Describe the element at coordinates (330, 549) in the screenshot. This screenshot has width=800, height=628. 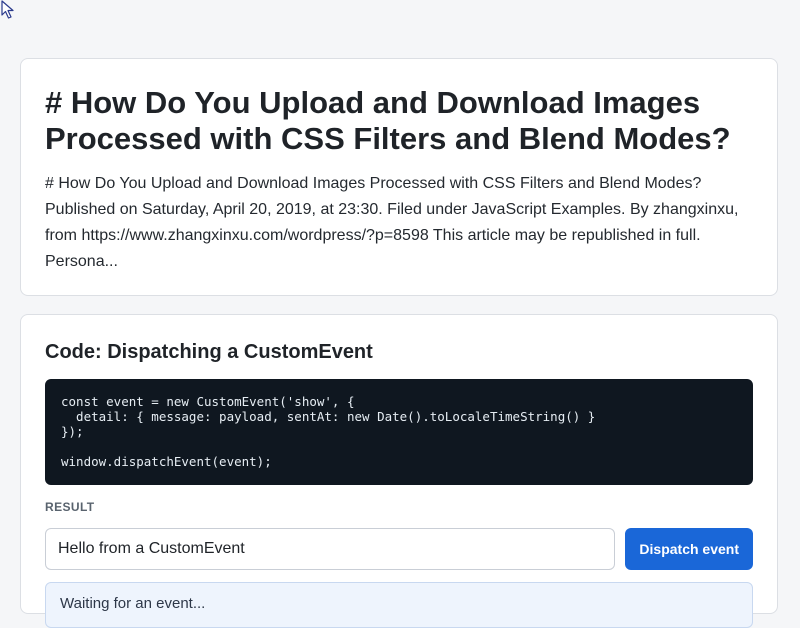
I see `message-input` at that location.